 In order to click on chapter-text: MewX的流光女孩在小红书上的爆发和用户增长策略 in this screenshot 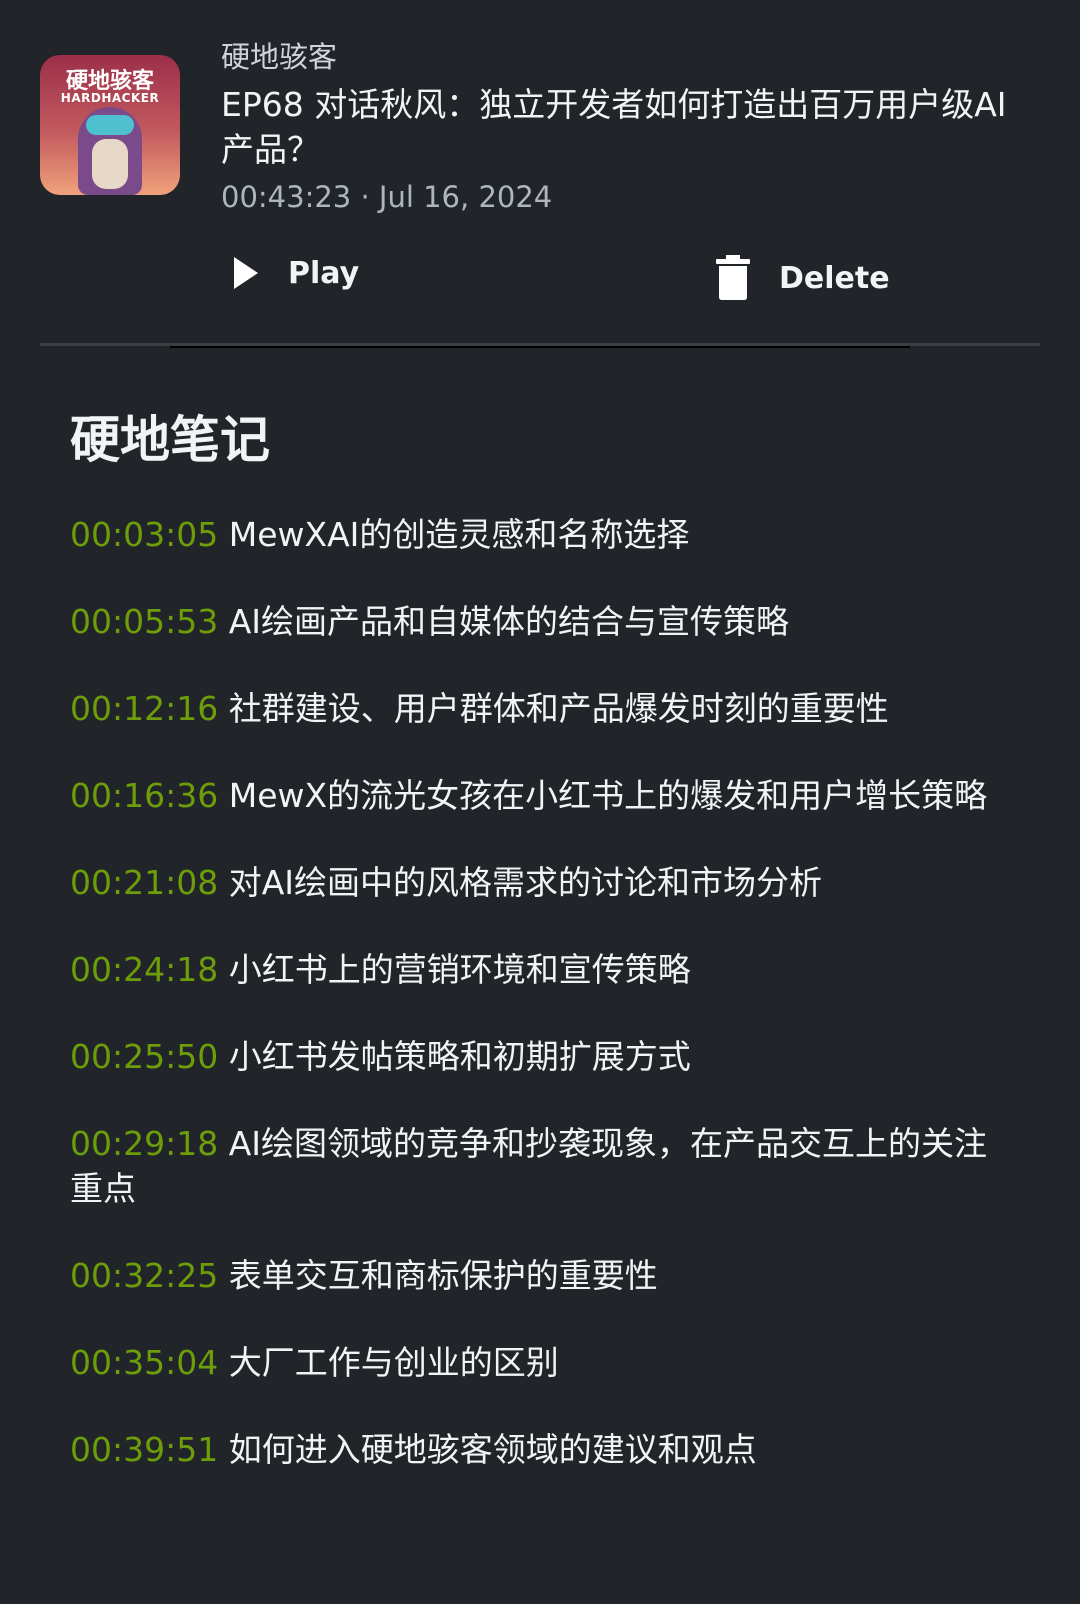, I will do `click(608, 795)`.